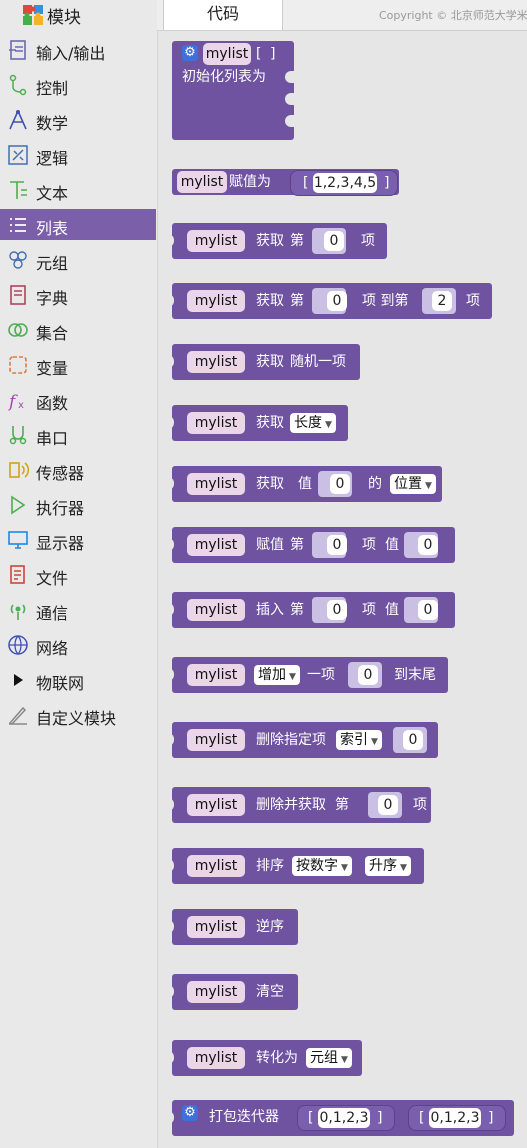 The image size is (527, 1148). I want to click on list-remove-block: mylist 删除指定项 索引 ▼ 0, so click(301, 740).